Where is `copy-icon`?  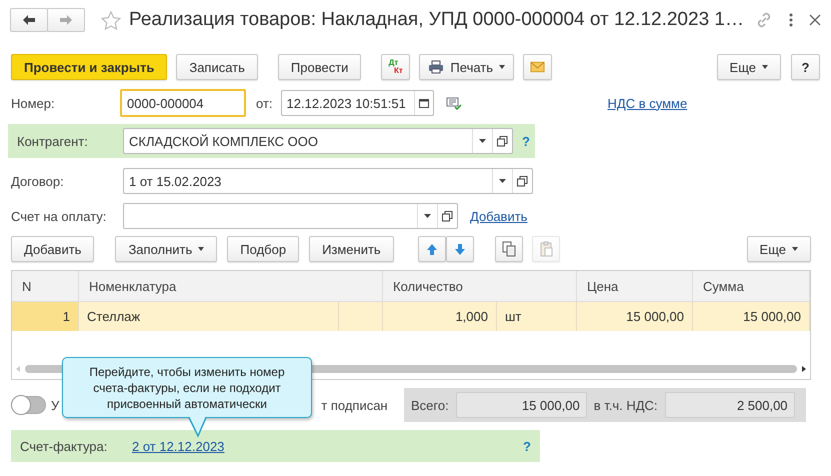 copy-icon is located at coordinates (509, 249).